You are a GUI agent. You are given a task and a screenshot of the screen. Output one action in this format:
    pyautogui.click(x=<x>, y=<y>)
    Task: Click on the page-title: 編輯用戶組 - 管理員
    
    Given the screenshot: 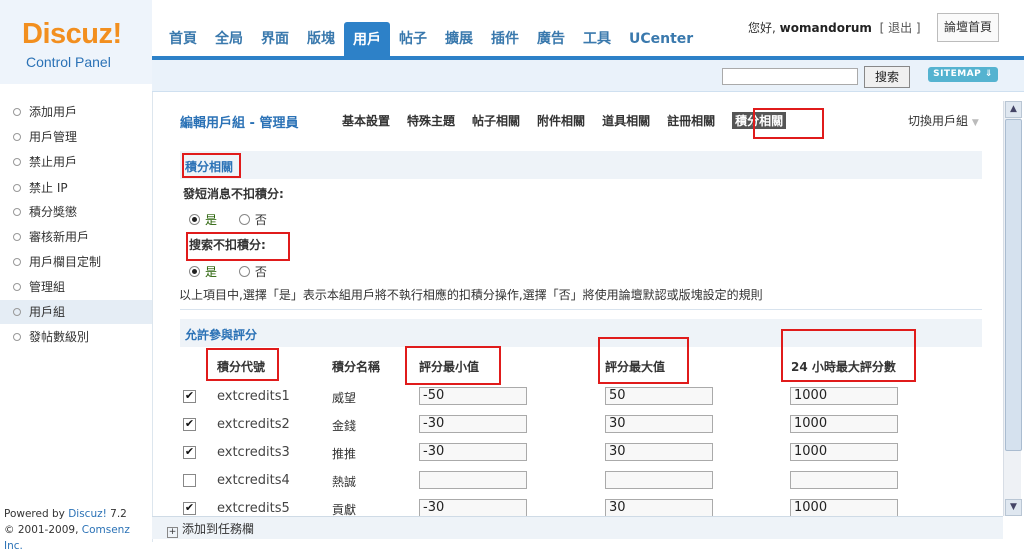 What is the action you would take?
    pyautogui.click(x=239, y=123)
    